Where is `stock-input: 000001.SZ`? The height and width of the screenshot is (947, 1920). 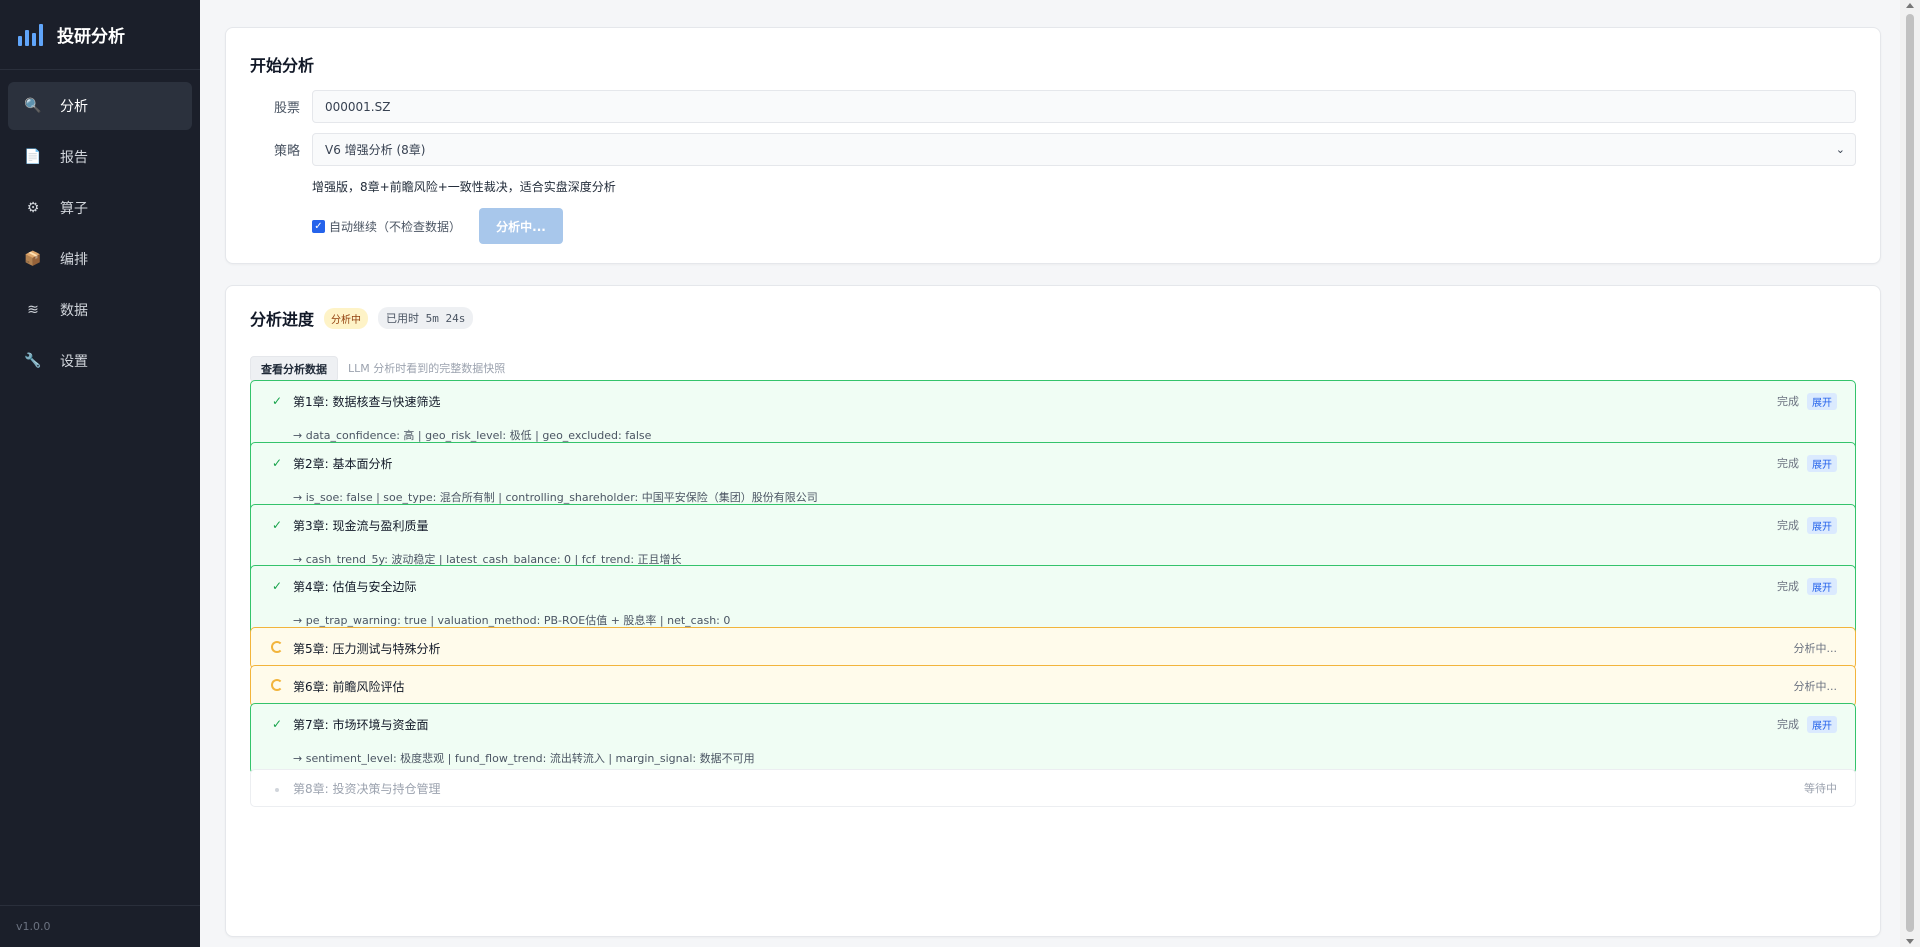
stock-input: 000001.SZ is located at coordinates (1084, 106).